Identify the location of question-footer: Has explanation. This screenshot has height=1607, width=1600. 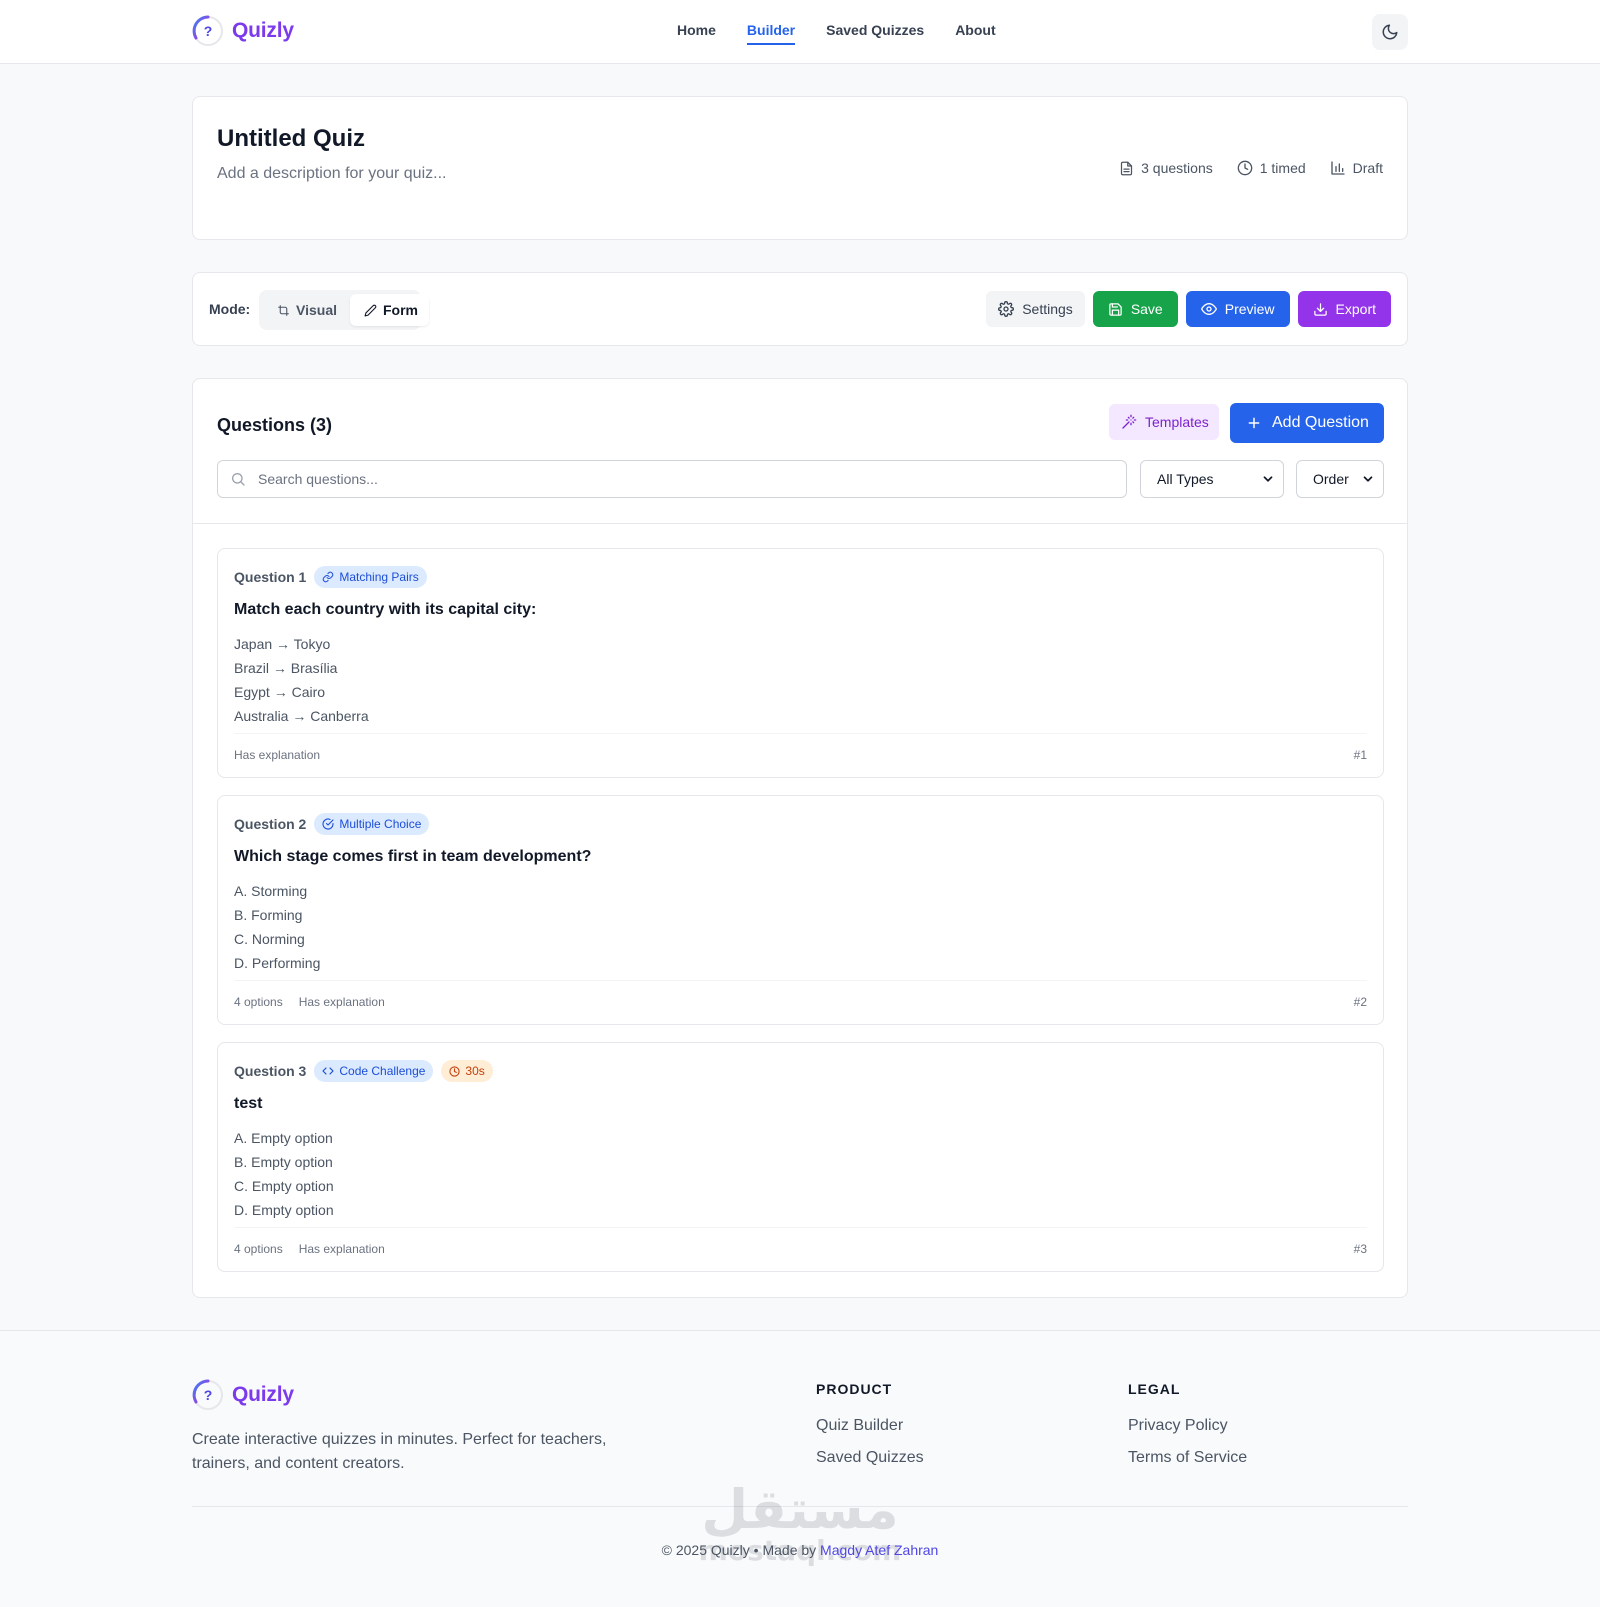
(277, 755).